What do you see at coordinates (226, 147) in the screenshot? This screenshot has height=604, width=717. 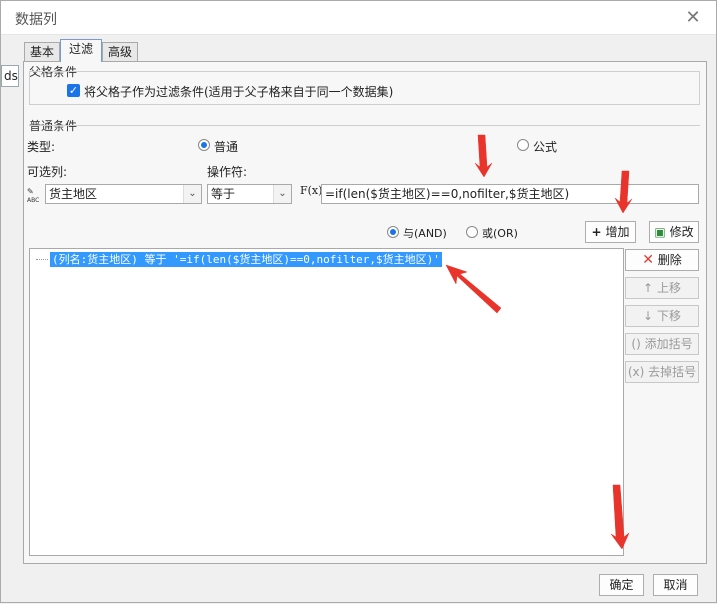 I see `type-normal-label: 普通` at bounding box center [226, 147].